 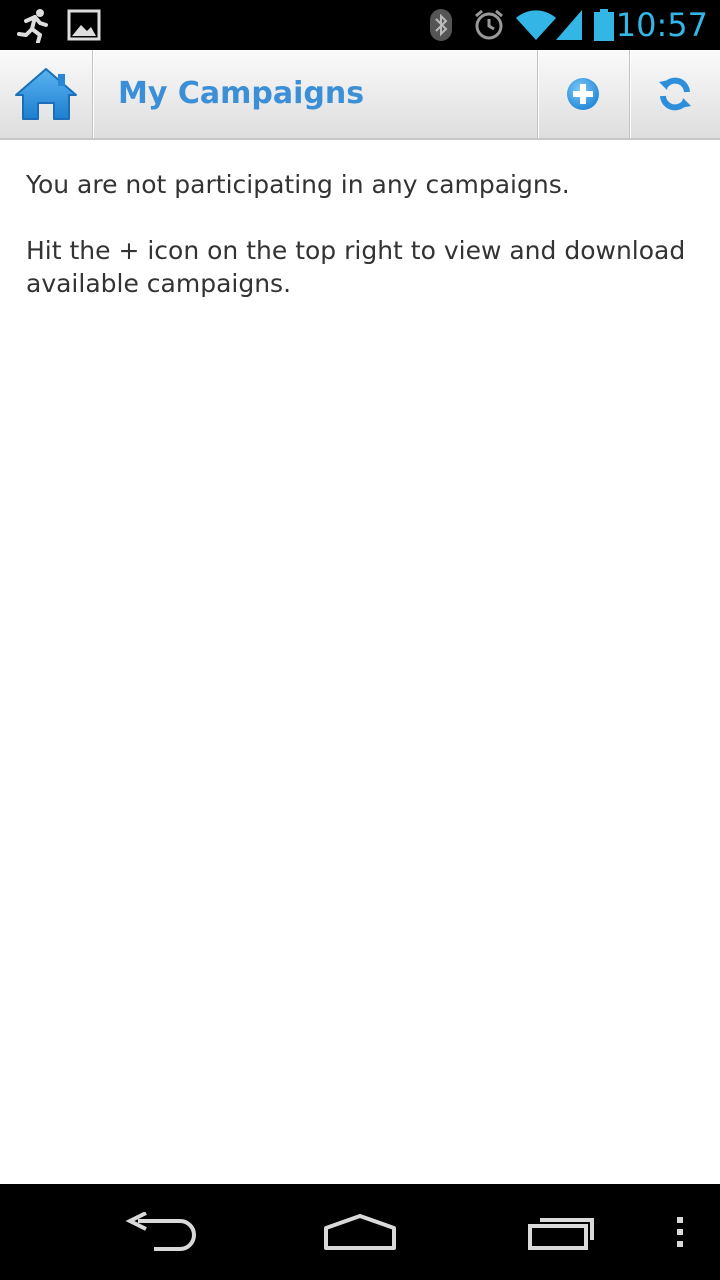 I want to click on menu-button, so click(x=680, y=1232).